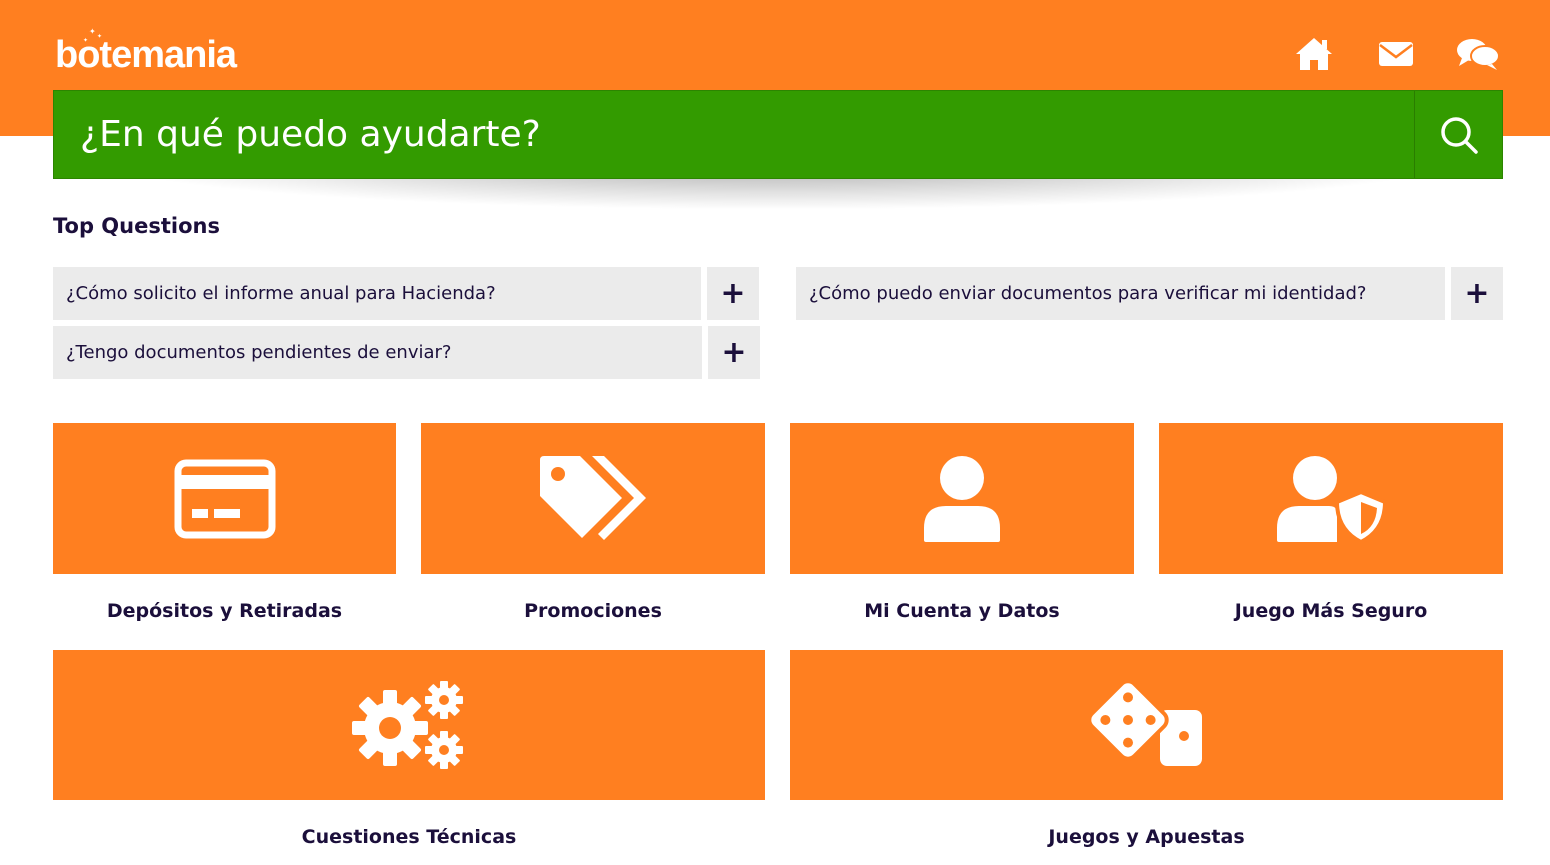 This screenshot has width=1550, height=865. I want to click on user-shield-icon, so click(1332, 499).